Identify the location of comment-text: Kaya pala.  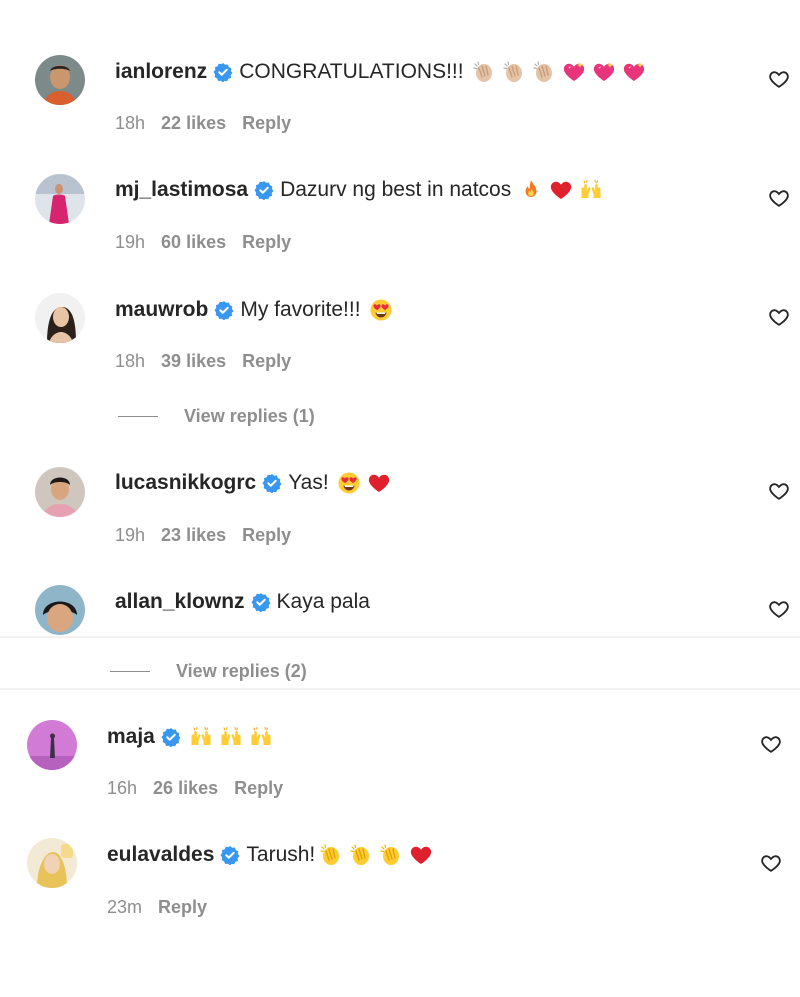
(323, 601).